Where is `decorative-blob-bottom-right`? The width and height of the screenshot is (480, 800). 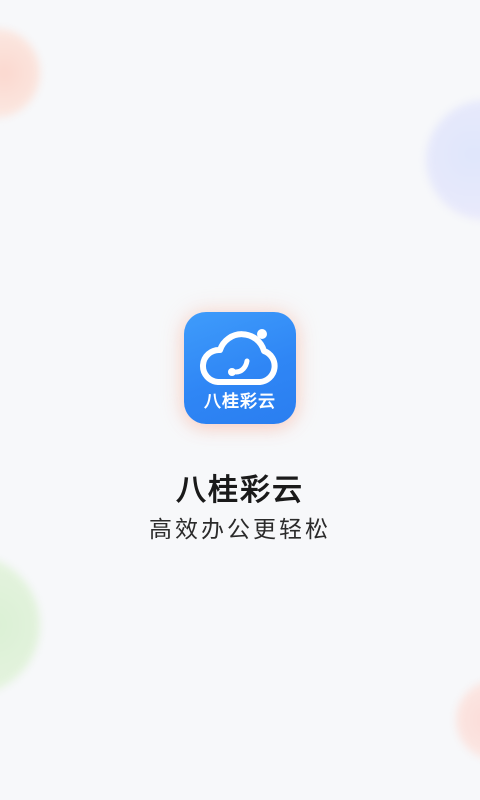 decorative-blob-bottom-right is located at coordinates (468, 720).